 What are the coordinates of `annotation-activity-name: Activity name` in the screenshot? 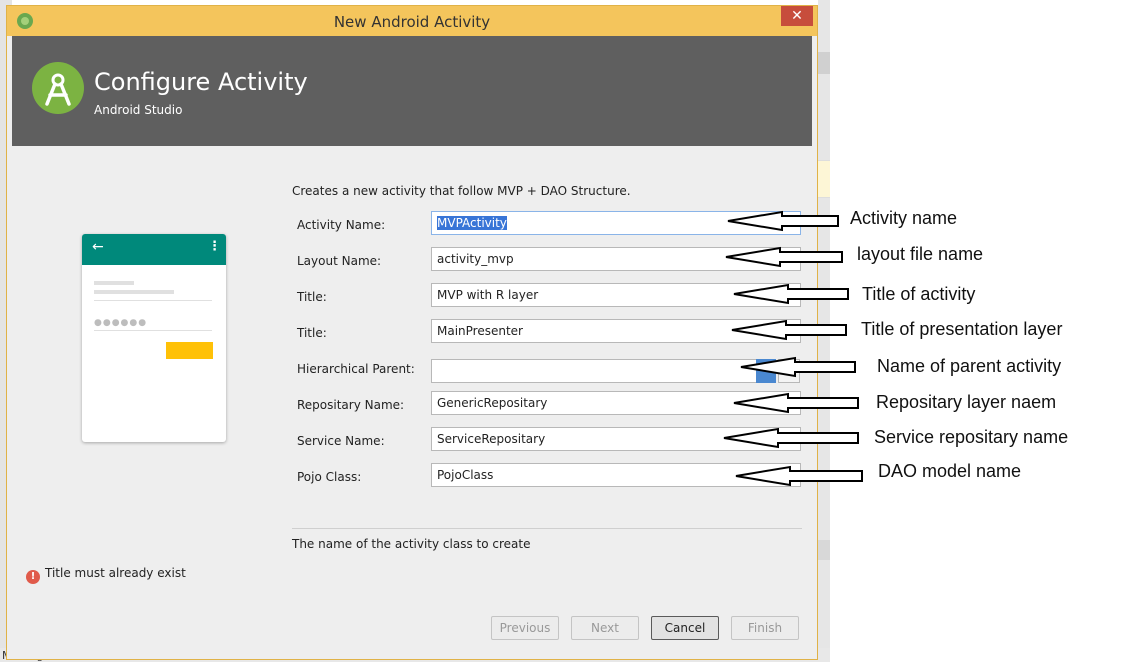 It's located at (904, 218).